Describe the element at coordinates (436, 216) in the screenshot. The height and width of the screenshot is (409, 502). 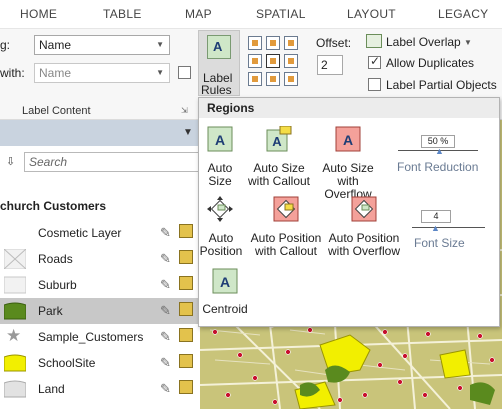
I see `font-size-value: 4` at that location.